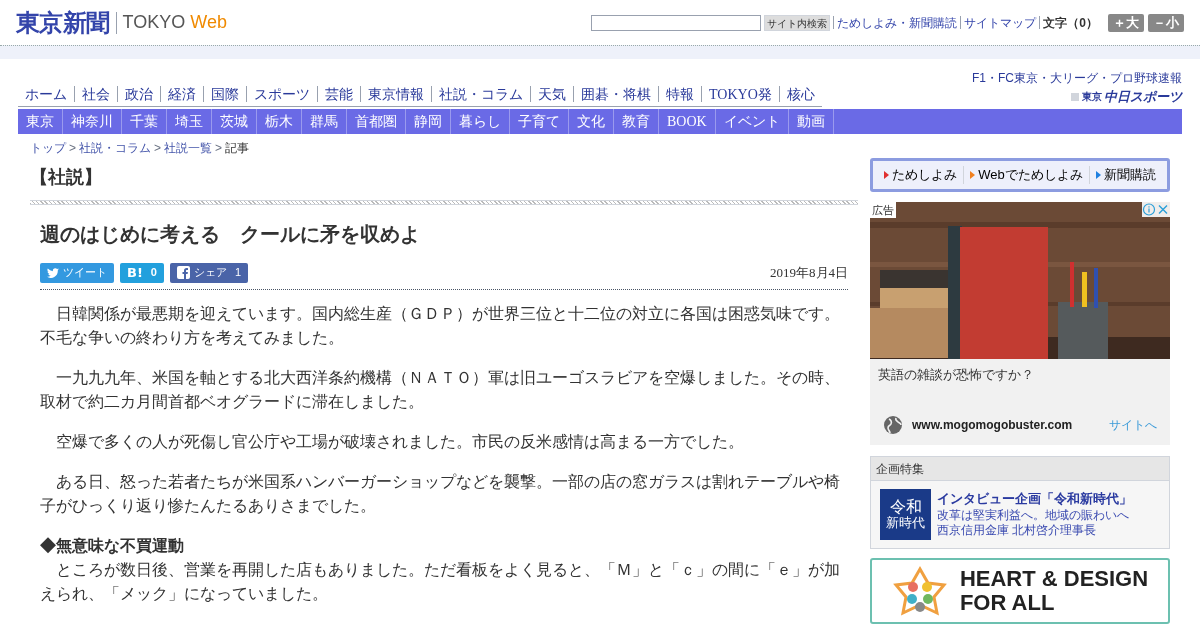 The width and height of the screenshot is (1200, 630). Describe the element at coordinates (396, 94) in the screenshot. I see `nav-link: 東京情報` at that location.